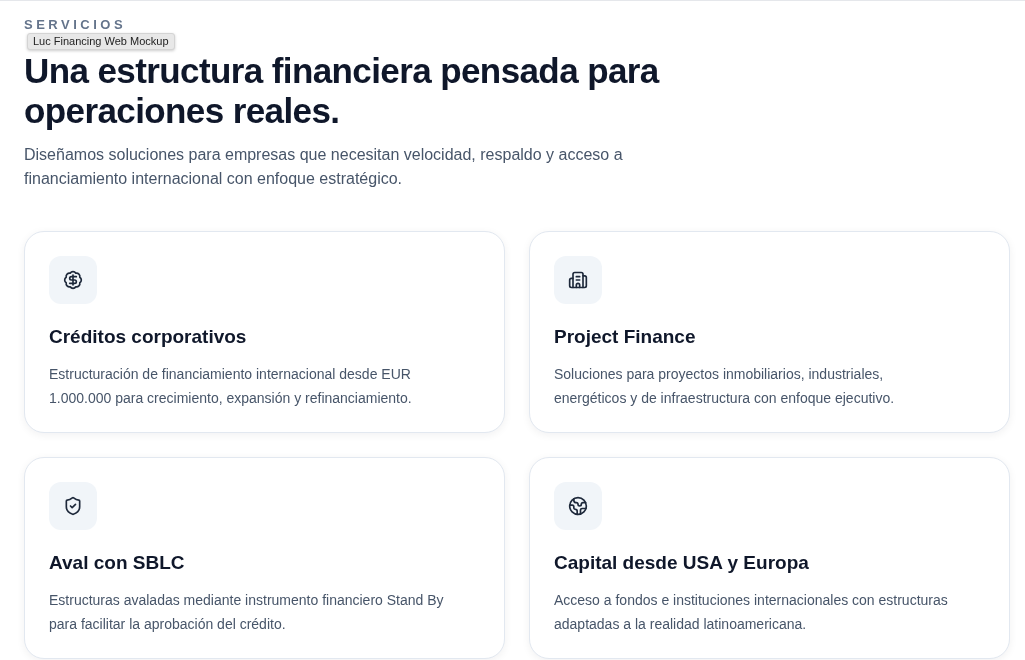 The height and width of the screenshot is (660, 1025). Describe the element at coordinates (578, 506) in the screenshot. I see `globe-icon` at that location.